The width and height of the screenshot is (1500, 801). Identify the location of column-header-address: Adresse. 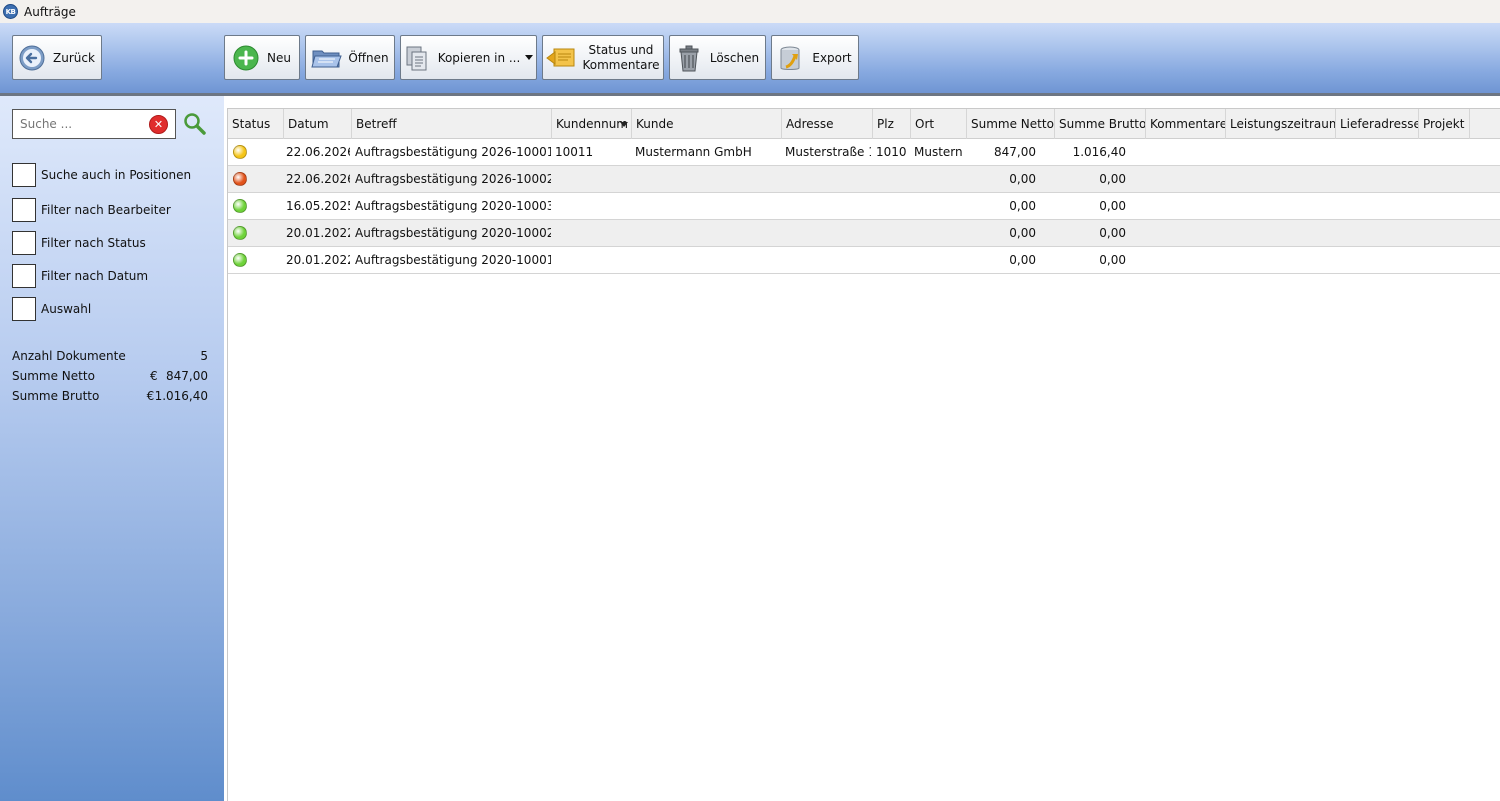
(827, 124).